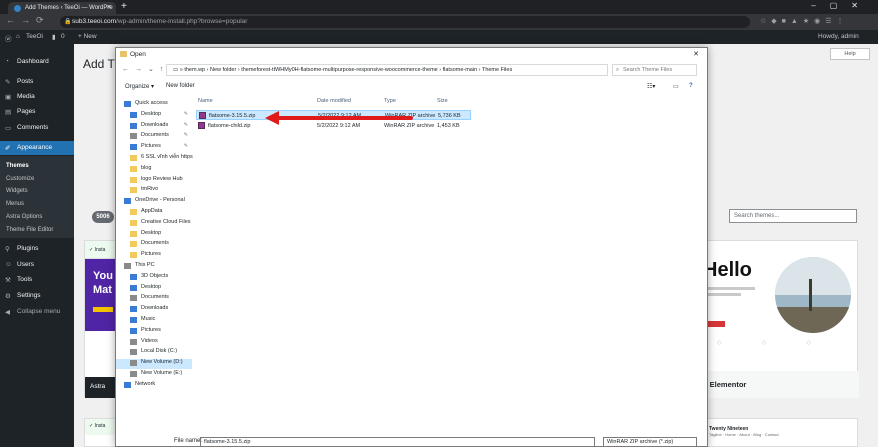 This screenshot has width=878, height=447. I want to click on browser-tab-strip: Add Themes ‹ TeeOi — WordPre × + –▢✕, so click(439, 7).